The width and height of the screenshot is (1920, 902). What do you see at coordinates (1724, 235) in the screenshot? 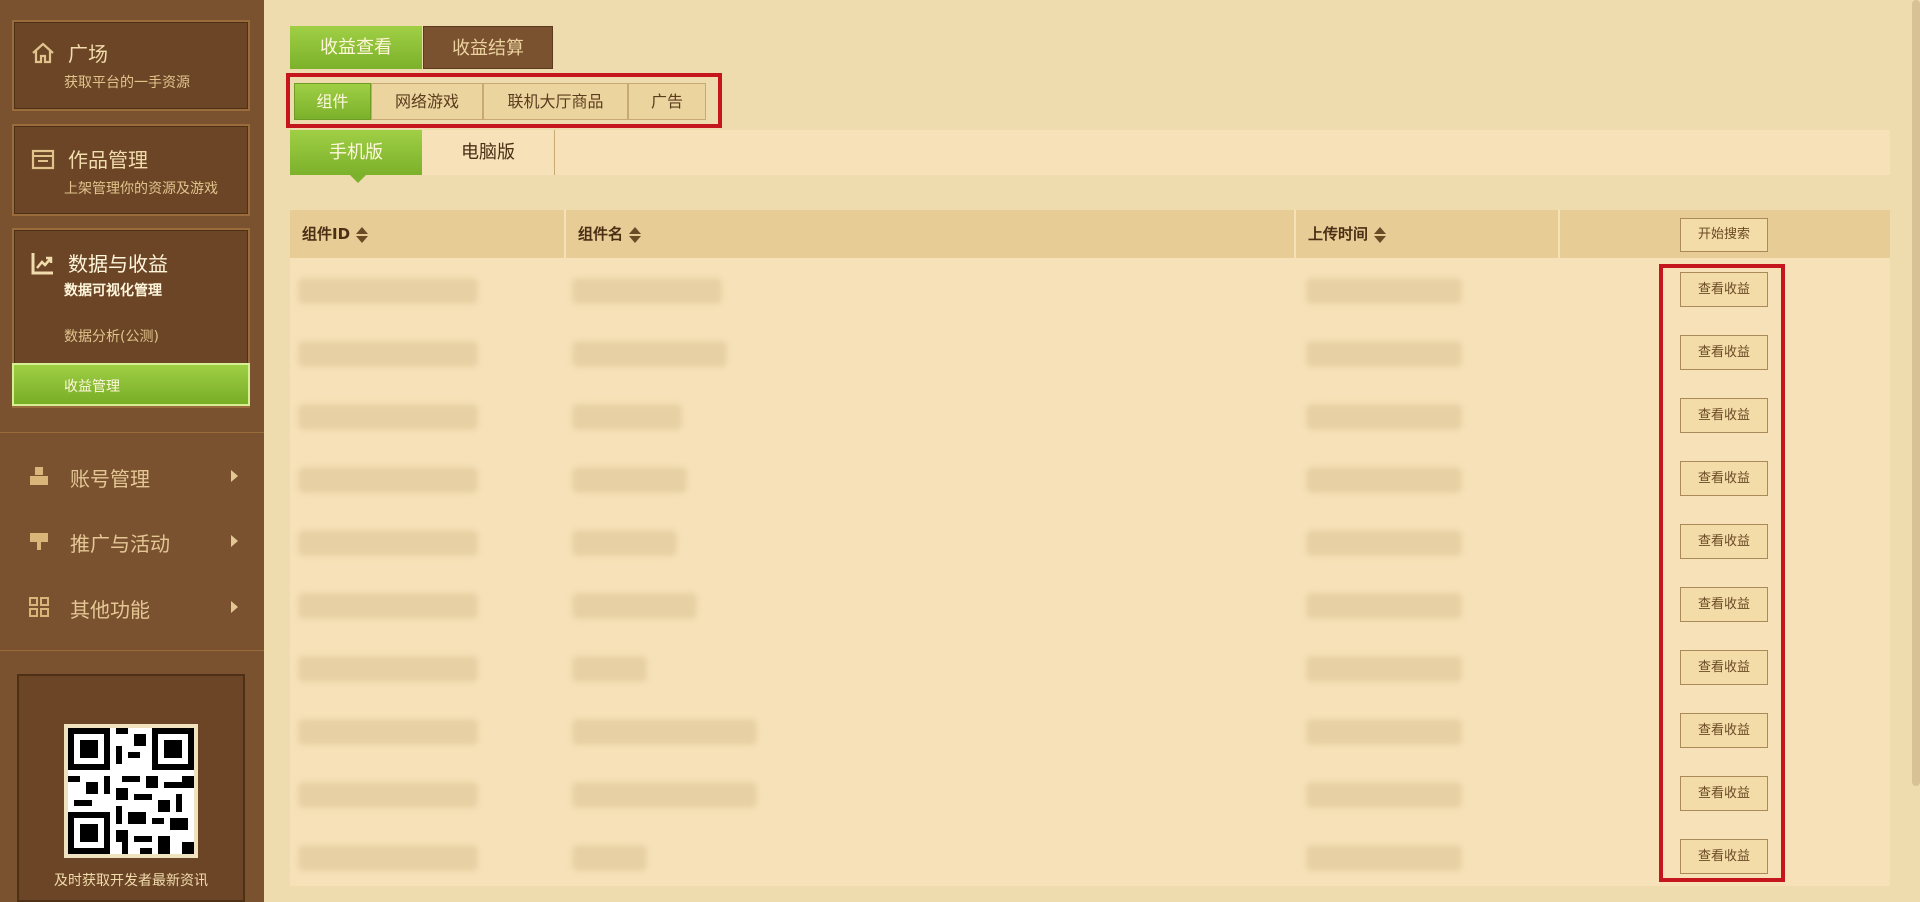
I see `search-button: 开始搜索` at bounding box center [1724, 235].